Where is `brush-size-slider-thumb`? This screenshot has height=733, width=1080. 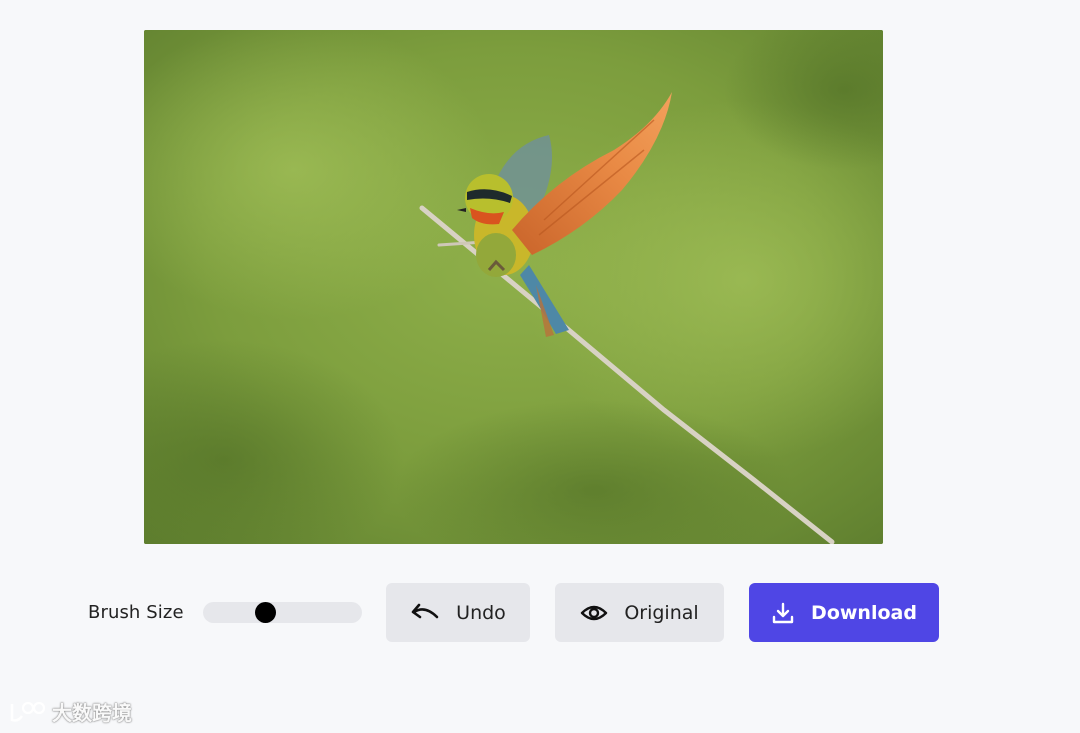
brush-size-slider-thumb is located at coordinates (265, 612).